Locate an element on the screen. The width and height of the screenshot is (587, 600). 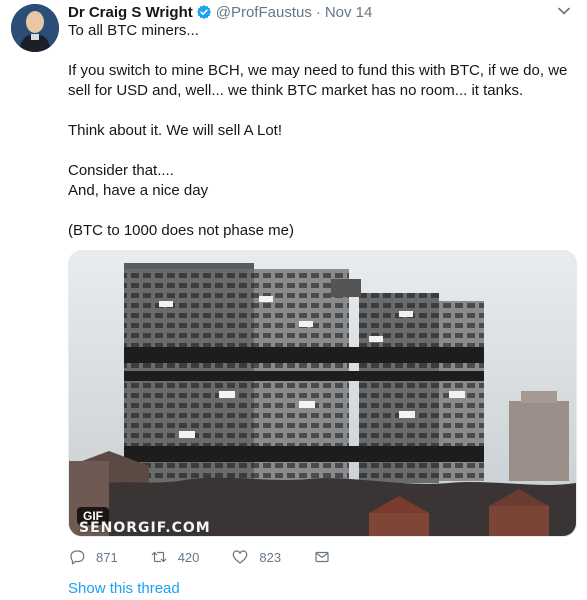
like-icon is located at coordinates (240, 557).